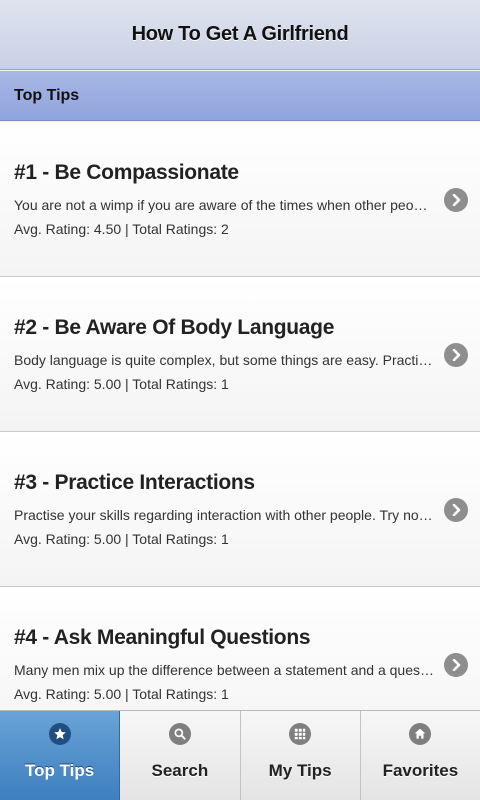 This screenshot has width=480, height=800. I want to click on bottom-tab-bar: Top Tips Search My Tips Favorites, so click(240, 755).